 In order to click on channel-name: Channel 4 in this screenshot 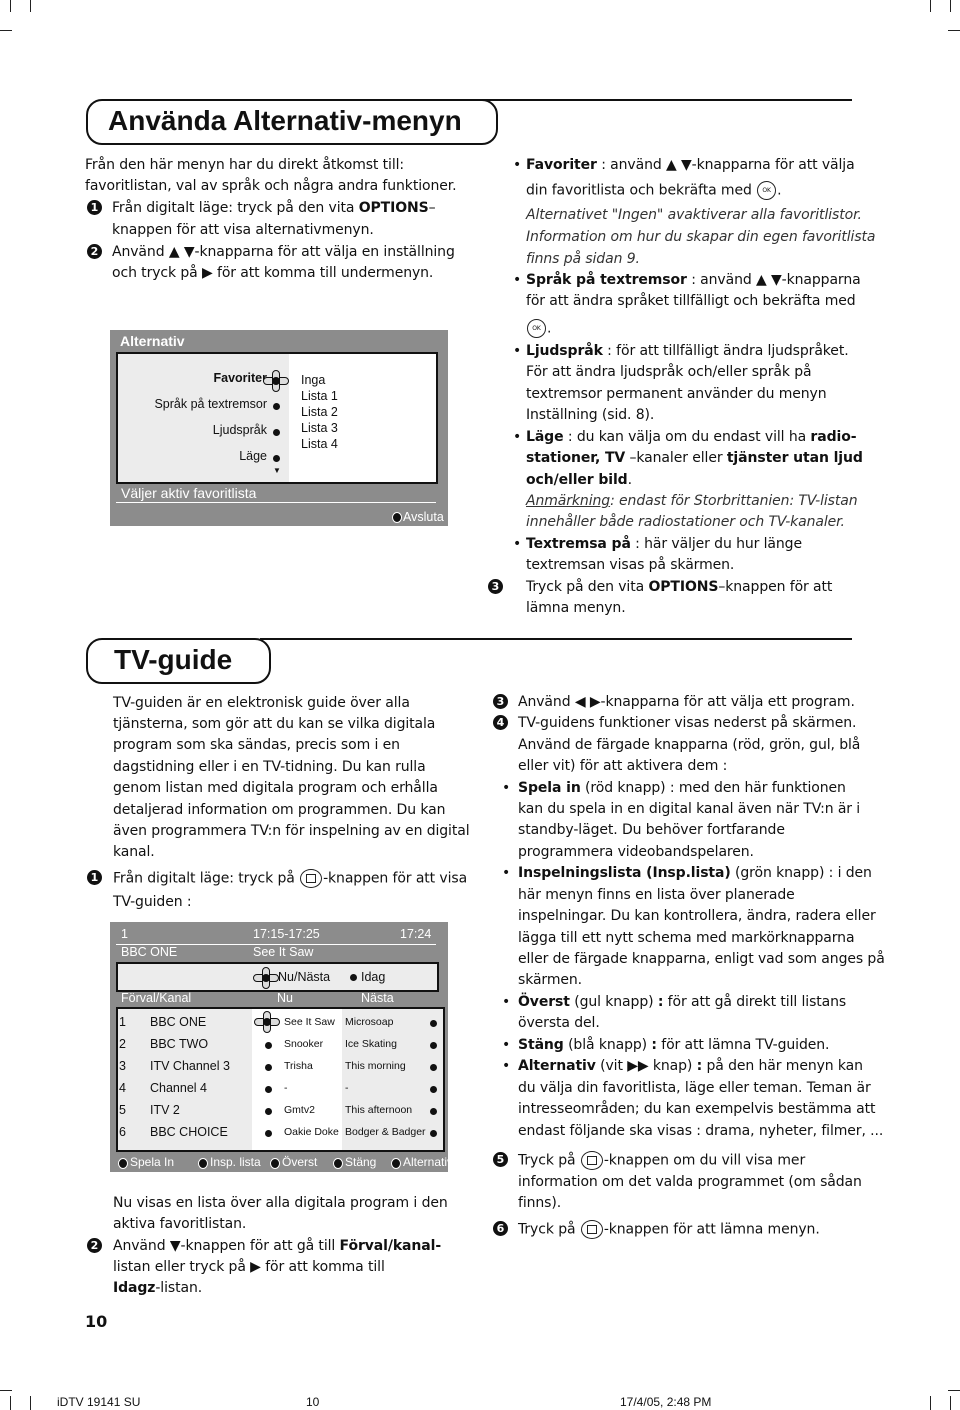, I will do `click(178, 1088)`.